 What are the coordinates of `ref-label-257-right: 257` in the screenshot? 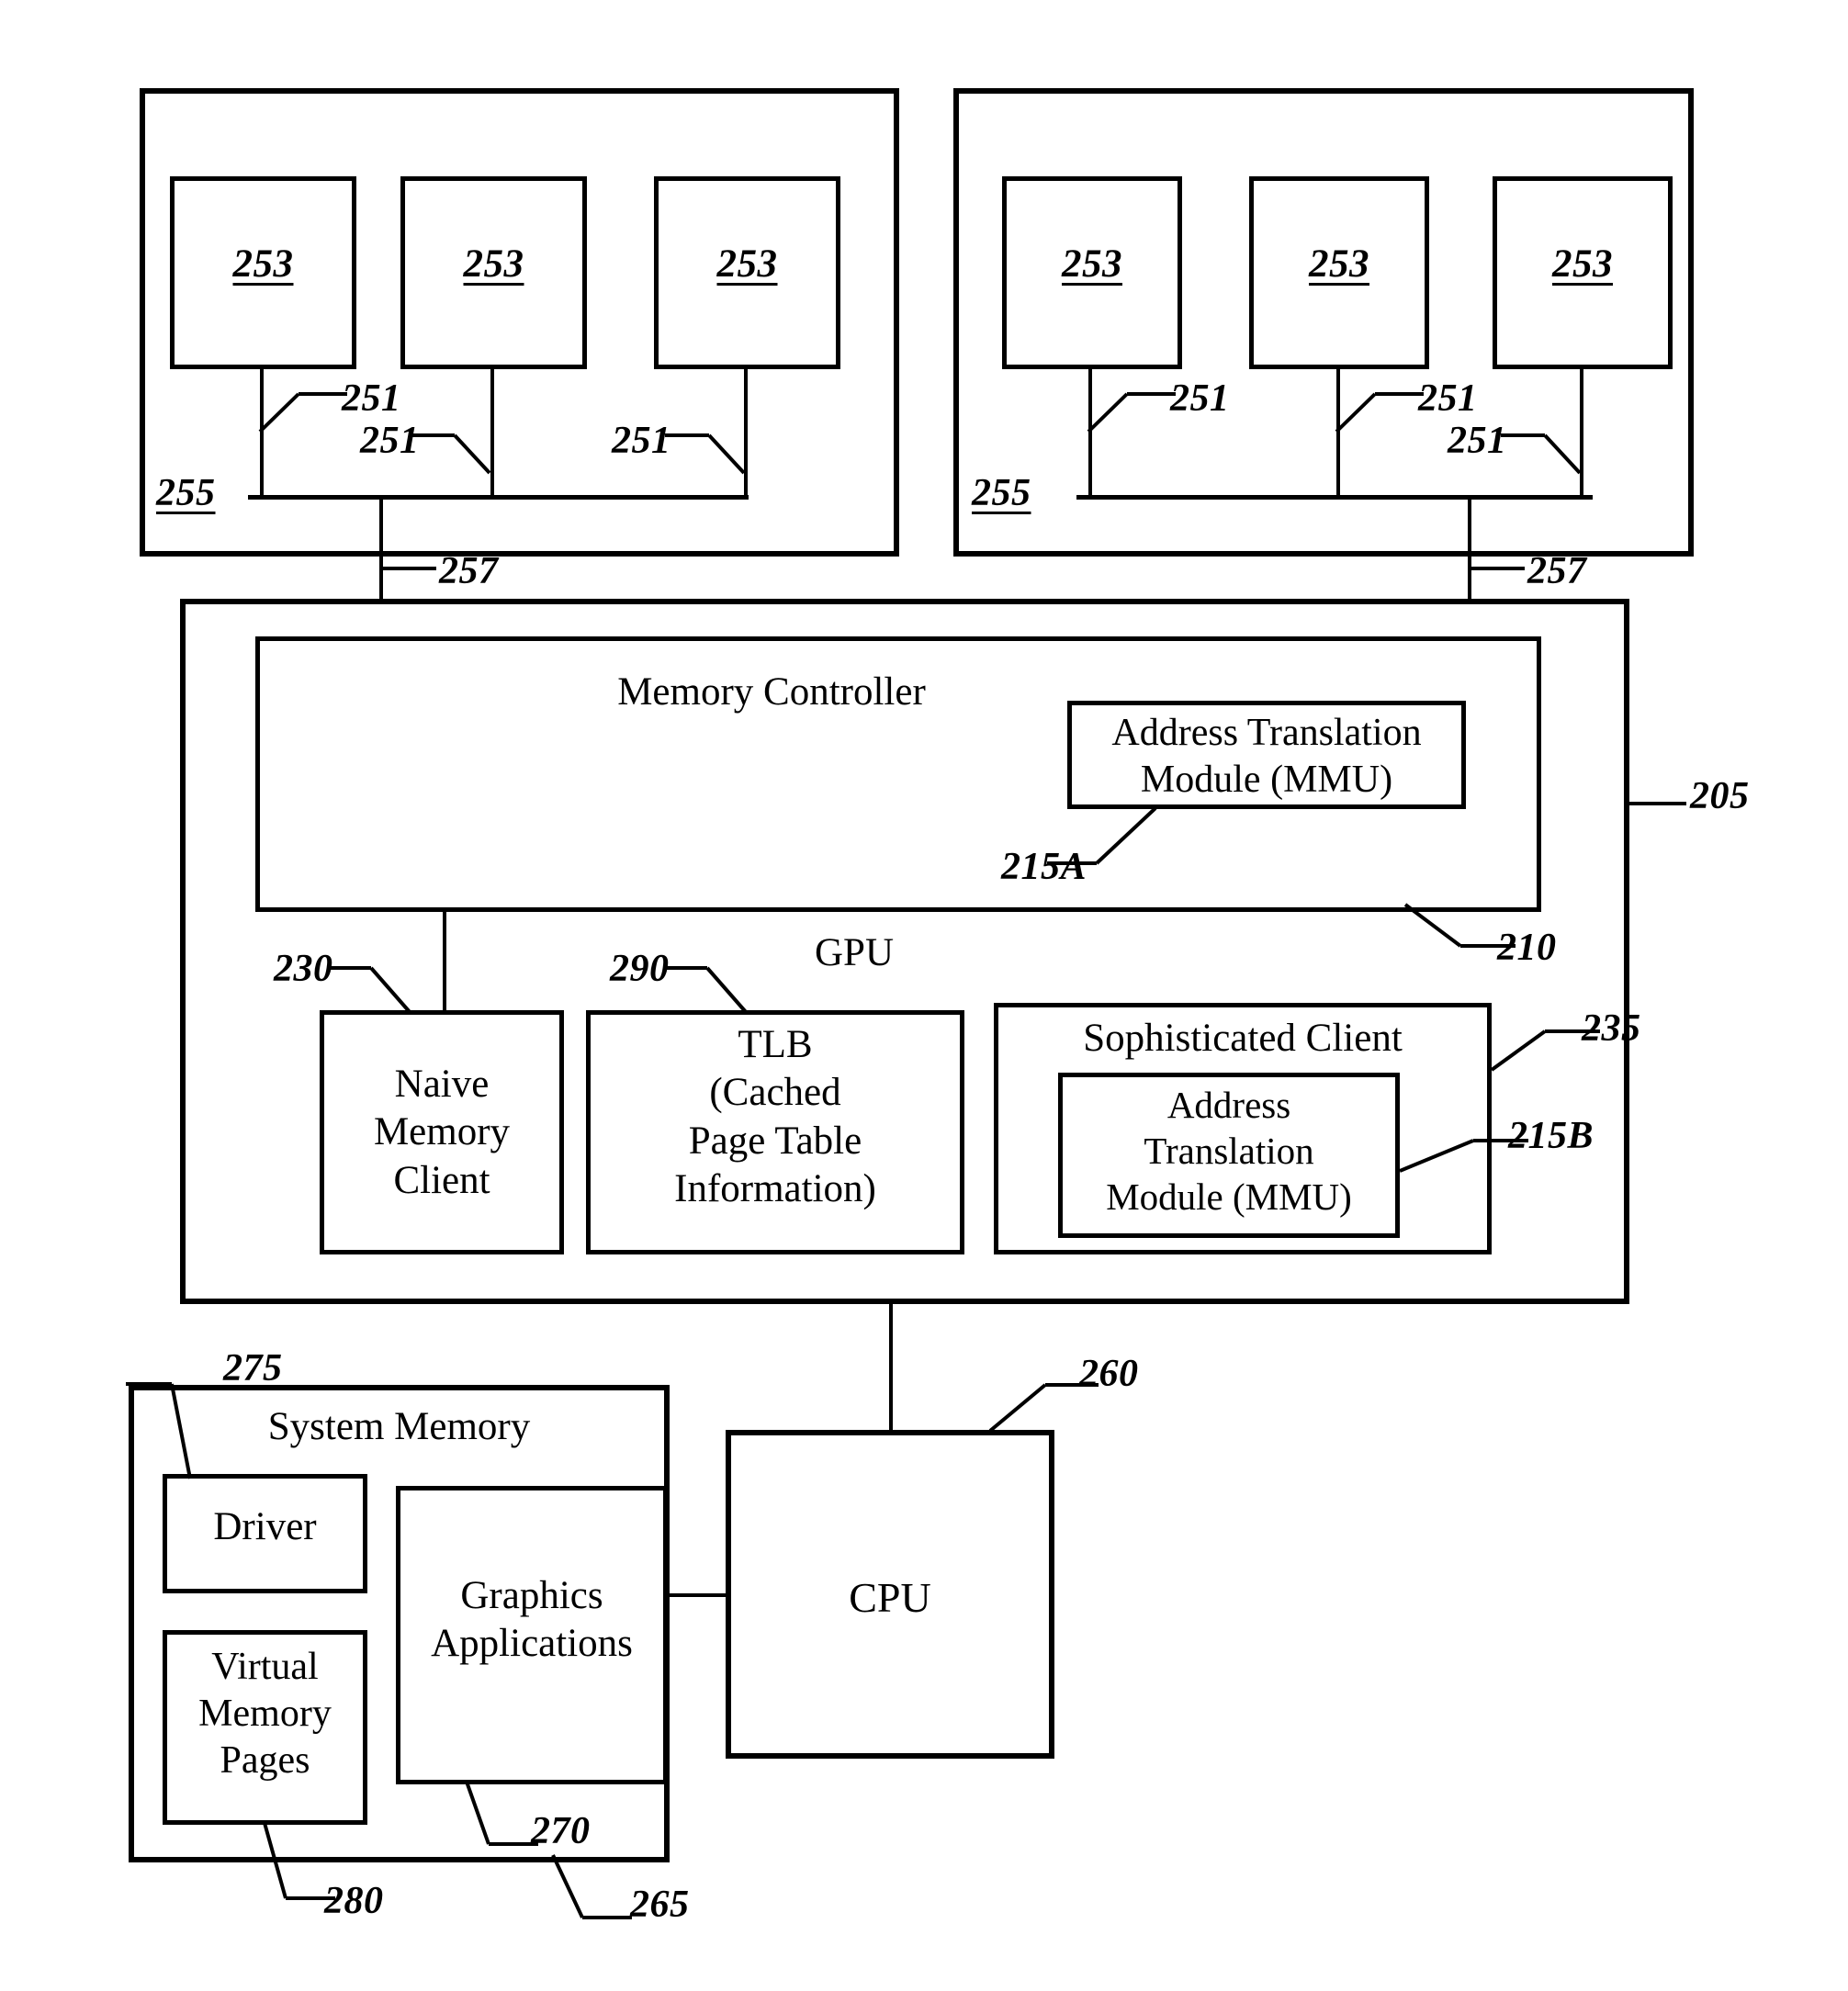 It's located at (1557, 571).